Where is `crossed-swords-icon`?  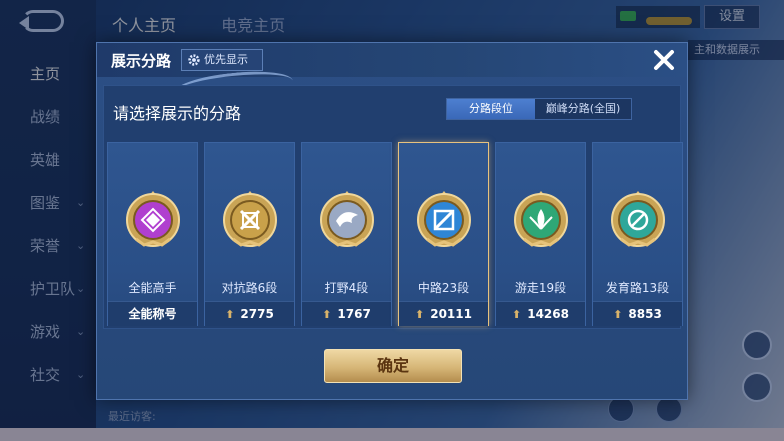
crossed-swords-icon is located at coordinates (250, 220).